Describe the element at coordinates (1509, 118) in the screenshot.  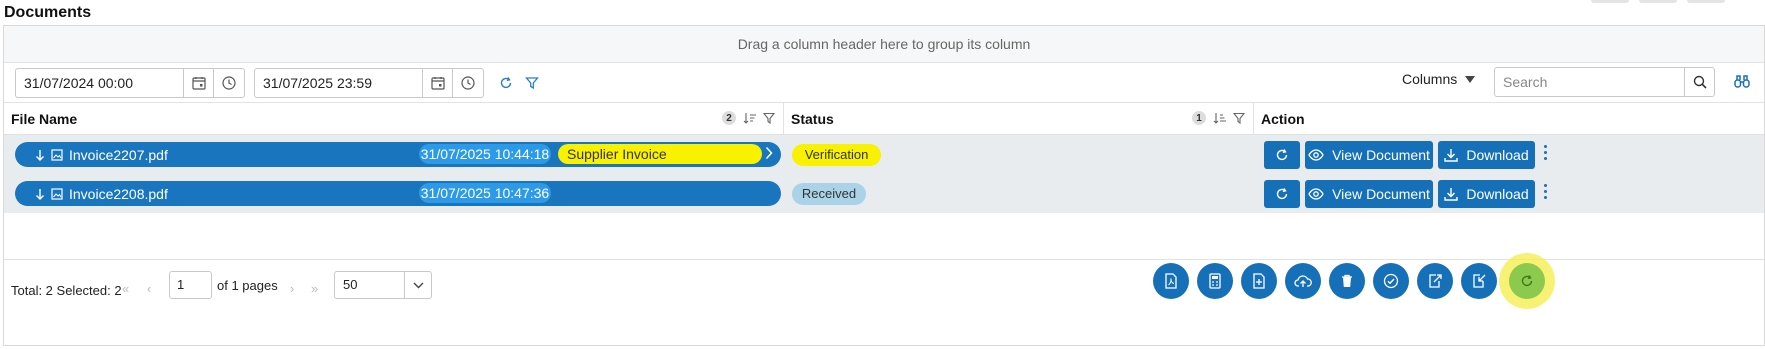
I see `column-header-action: Action` at that location.